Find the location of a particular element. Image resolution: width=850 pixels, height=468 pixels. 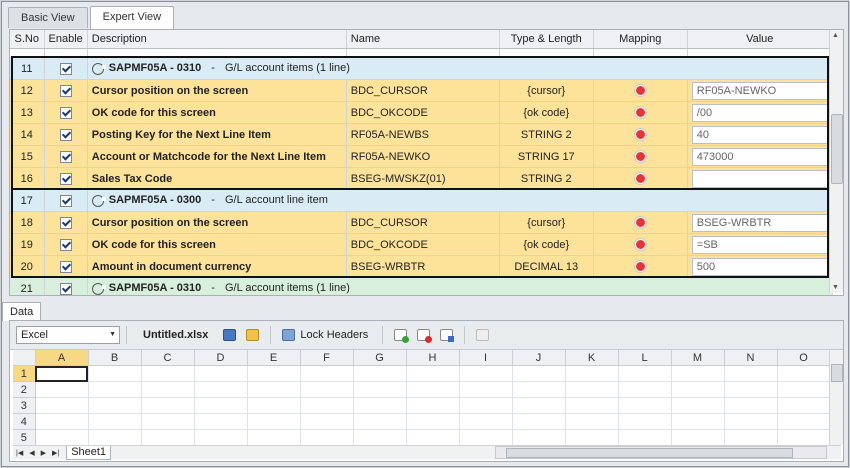

sheet-column-header: N is located at coordinates (751, 358).